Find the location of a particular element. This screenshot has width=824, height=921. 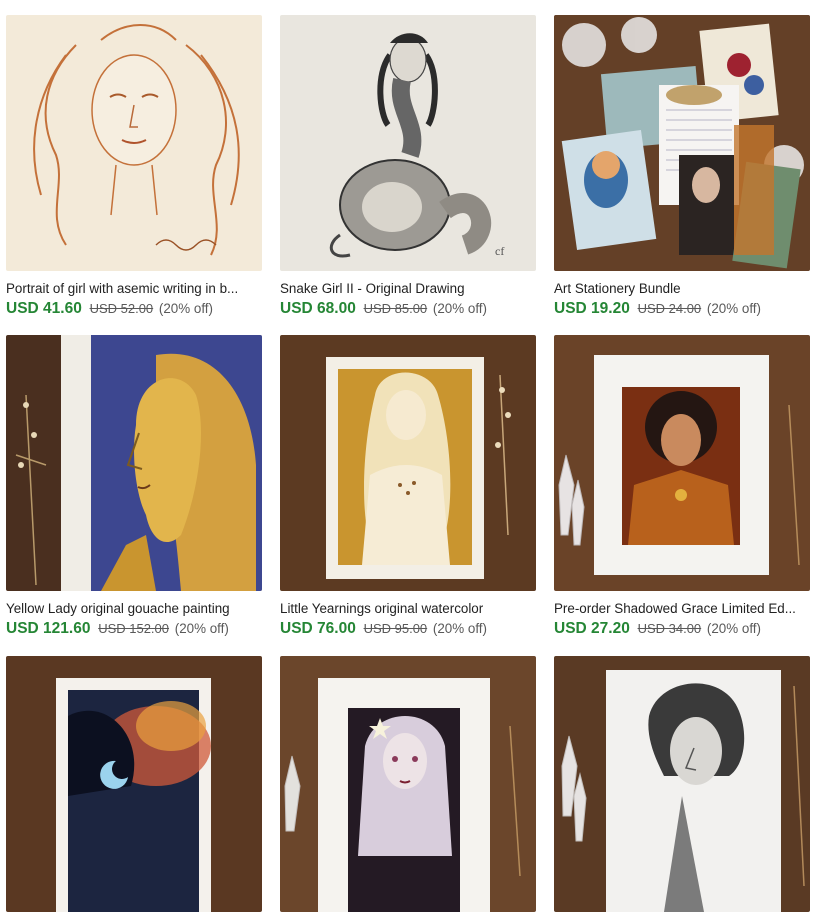

sale-price: USD 76.00 is located at coordinates (318, 628).